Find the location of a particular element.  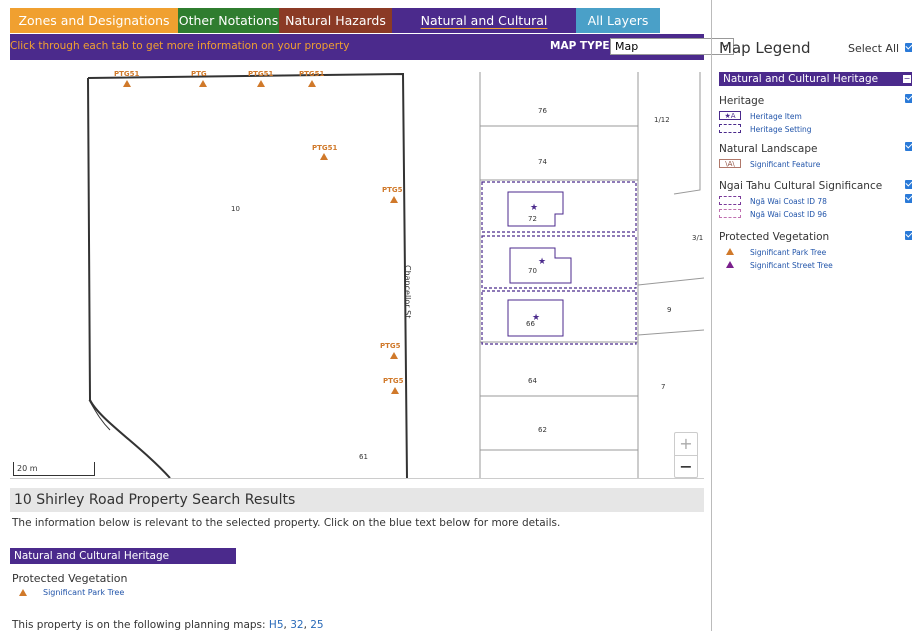

planning-map-link-32: 32 is located at coordinates (296, 625).